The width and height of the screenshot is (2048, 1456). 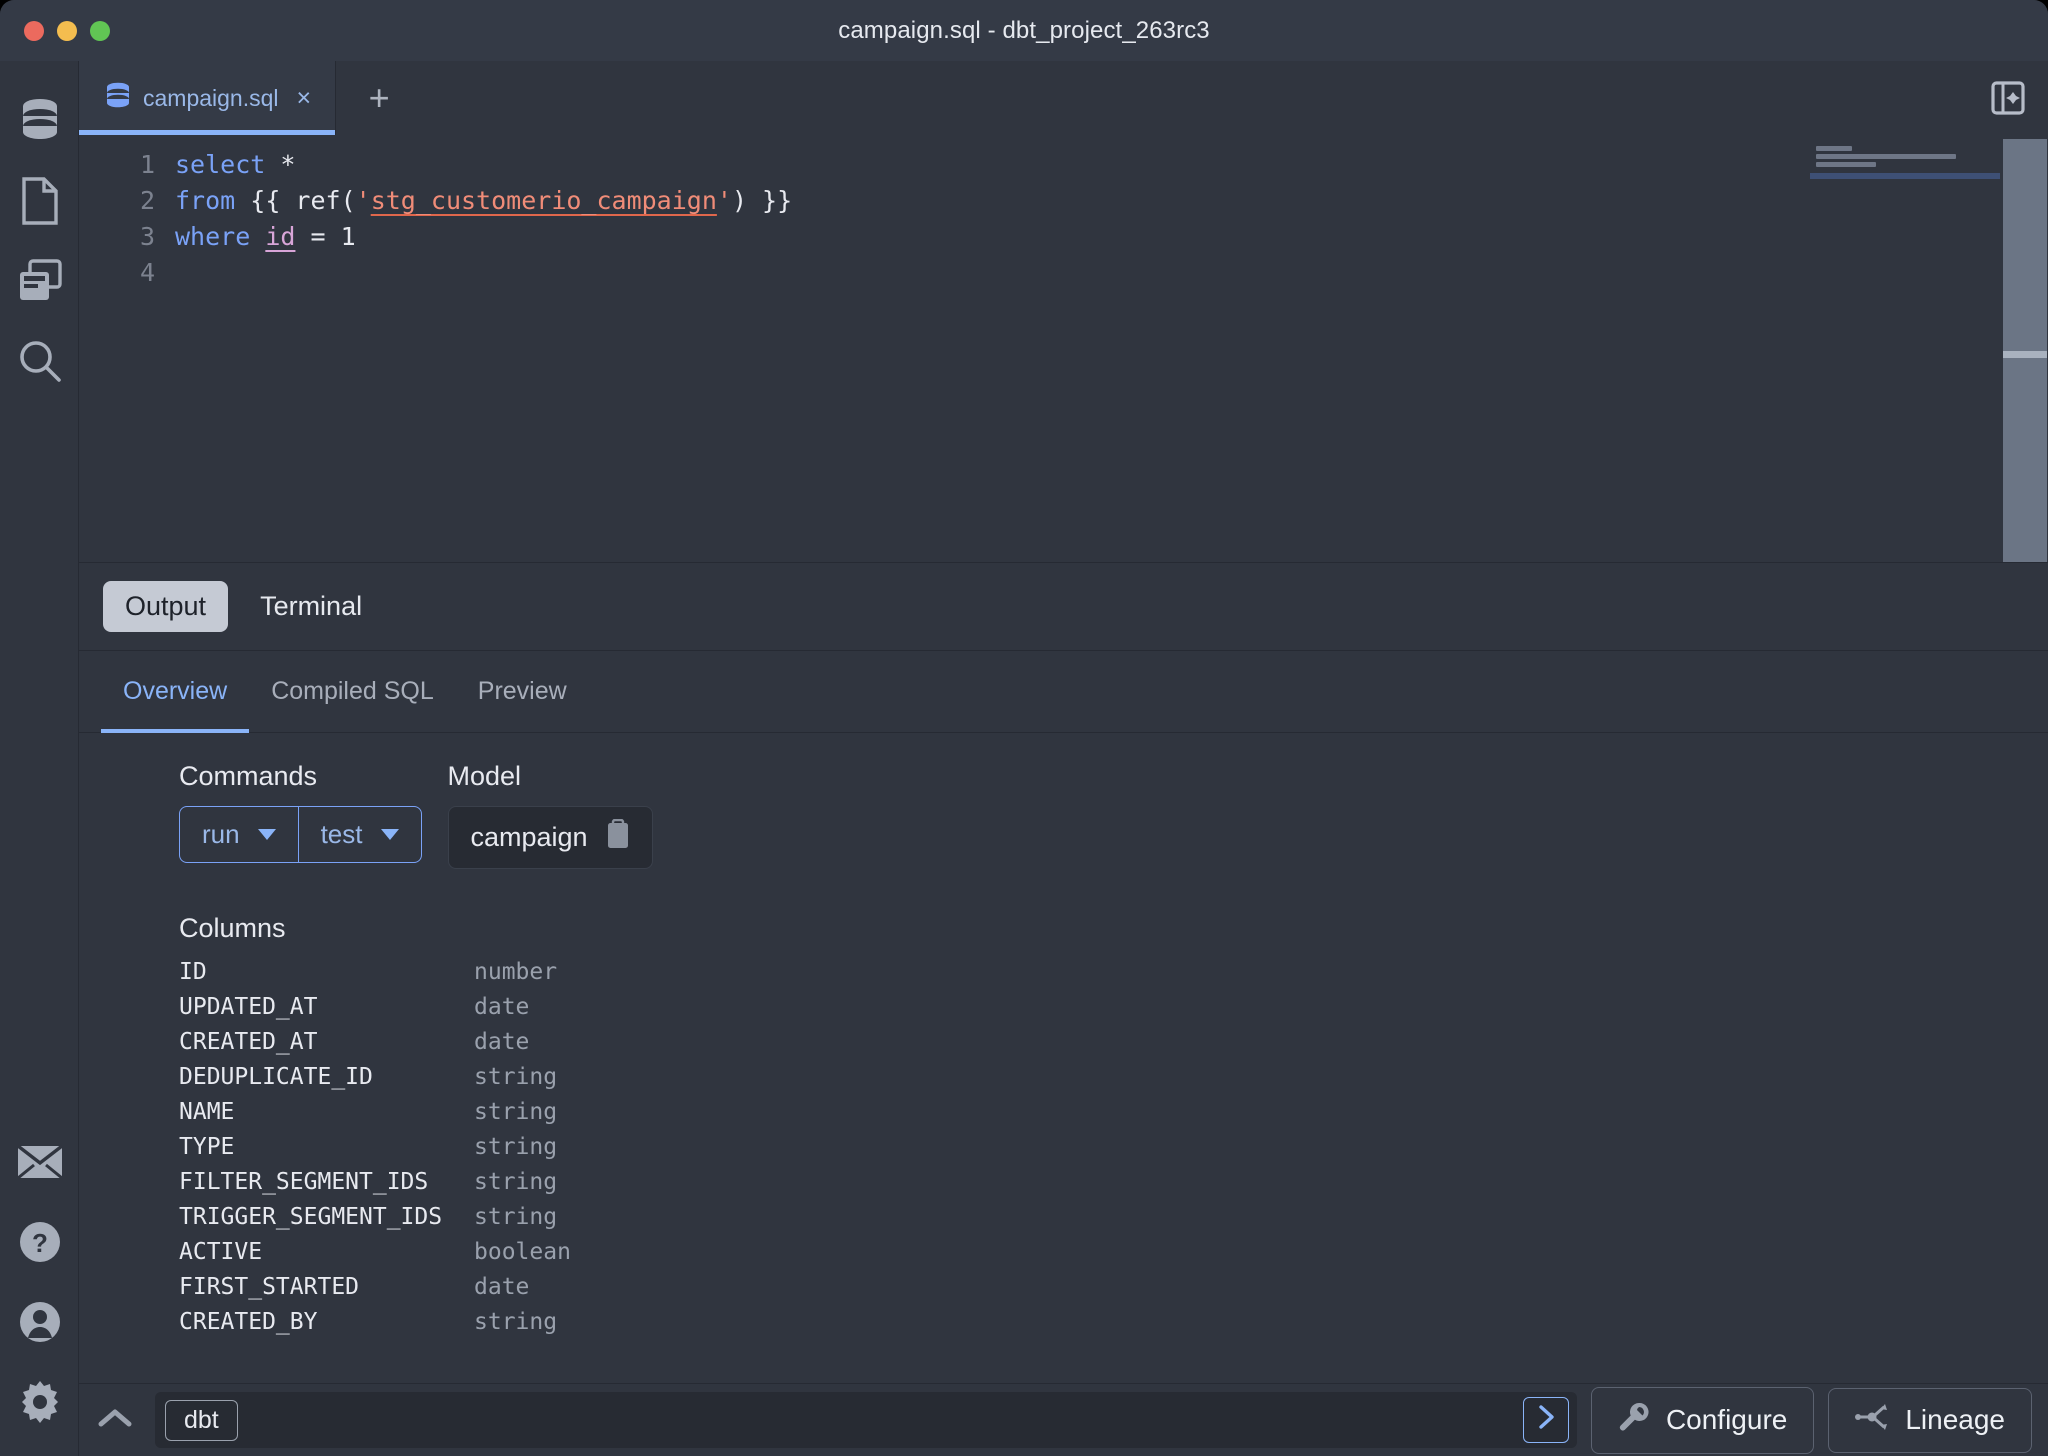 What do you see at coordinates (207, 1146) in the screenshot?
I see `column-name: TYPE` at bounding box center [207, 1146].